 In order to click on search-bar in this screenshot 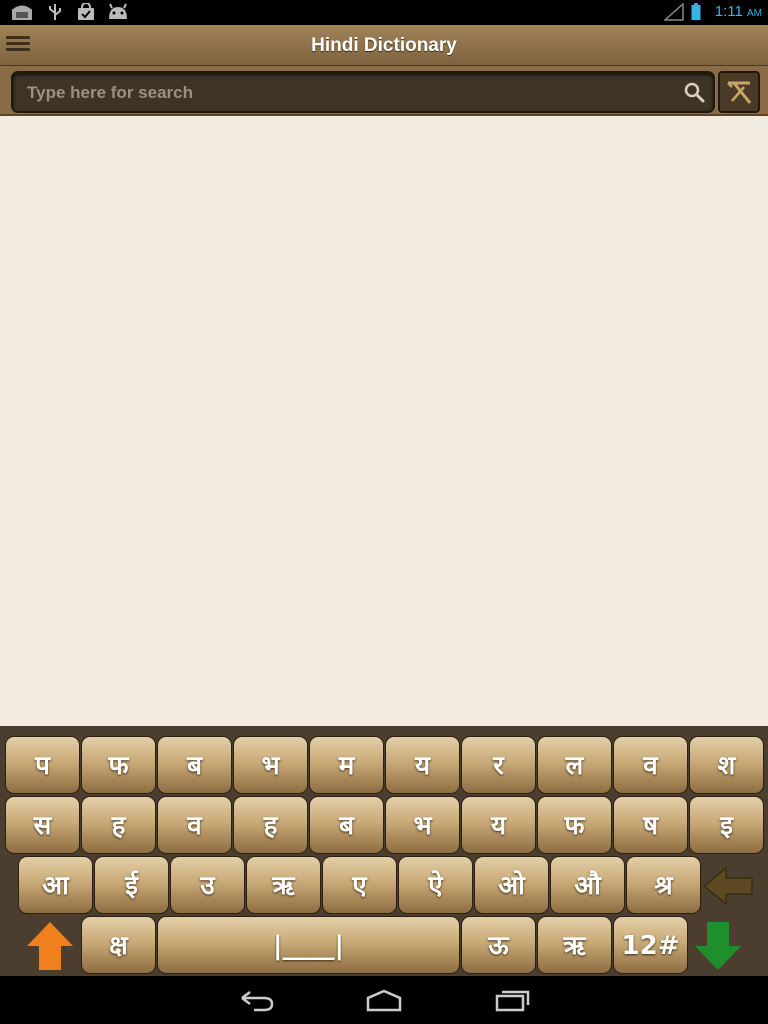, I will do `click(384, 91)`.